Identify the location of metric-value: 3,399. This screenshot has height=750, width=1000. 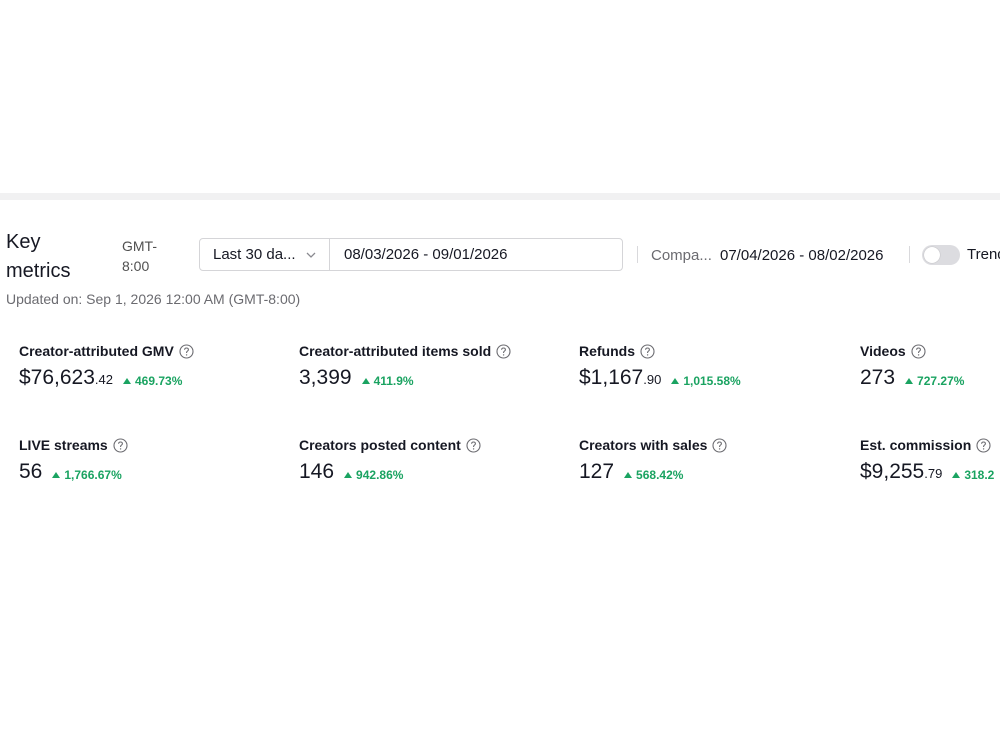
(325, 377).